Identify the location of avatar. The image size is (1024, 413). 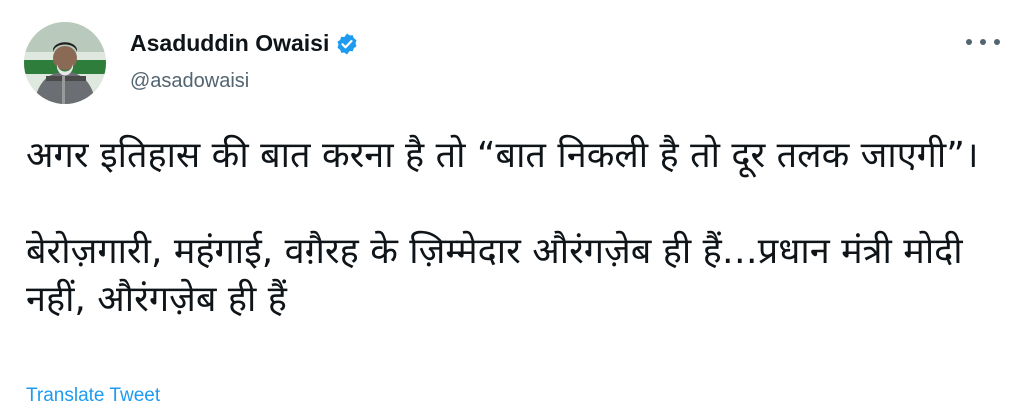
(65, 63).